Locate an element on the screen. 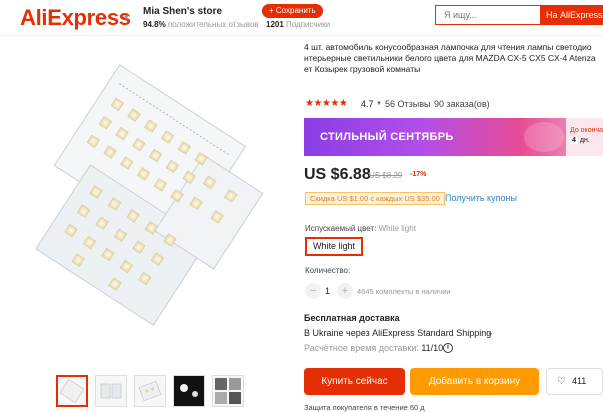  save-store-button: + Сохранить is located at coordinates (292, 11).